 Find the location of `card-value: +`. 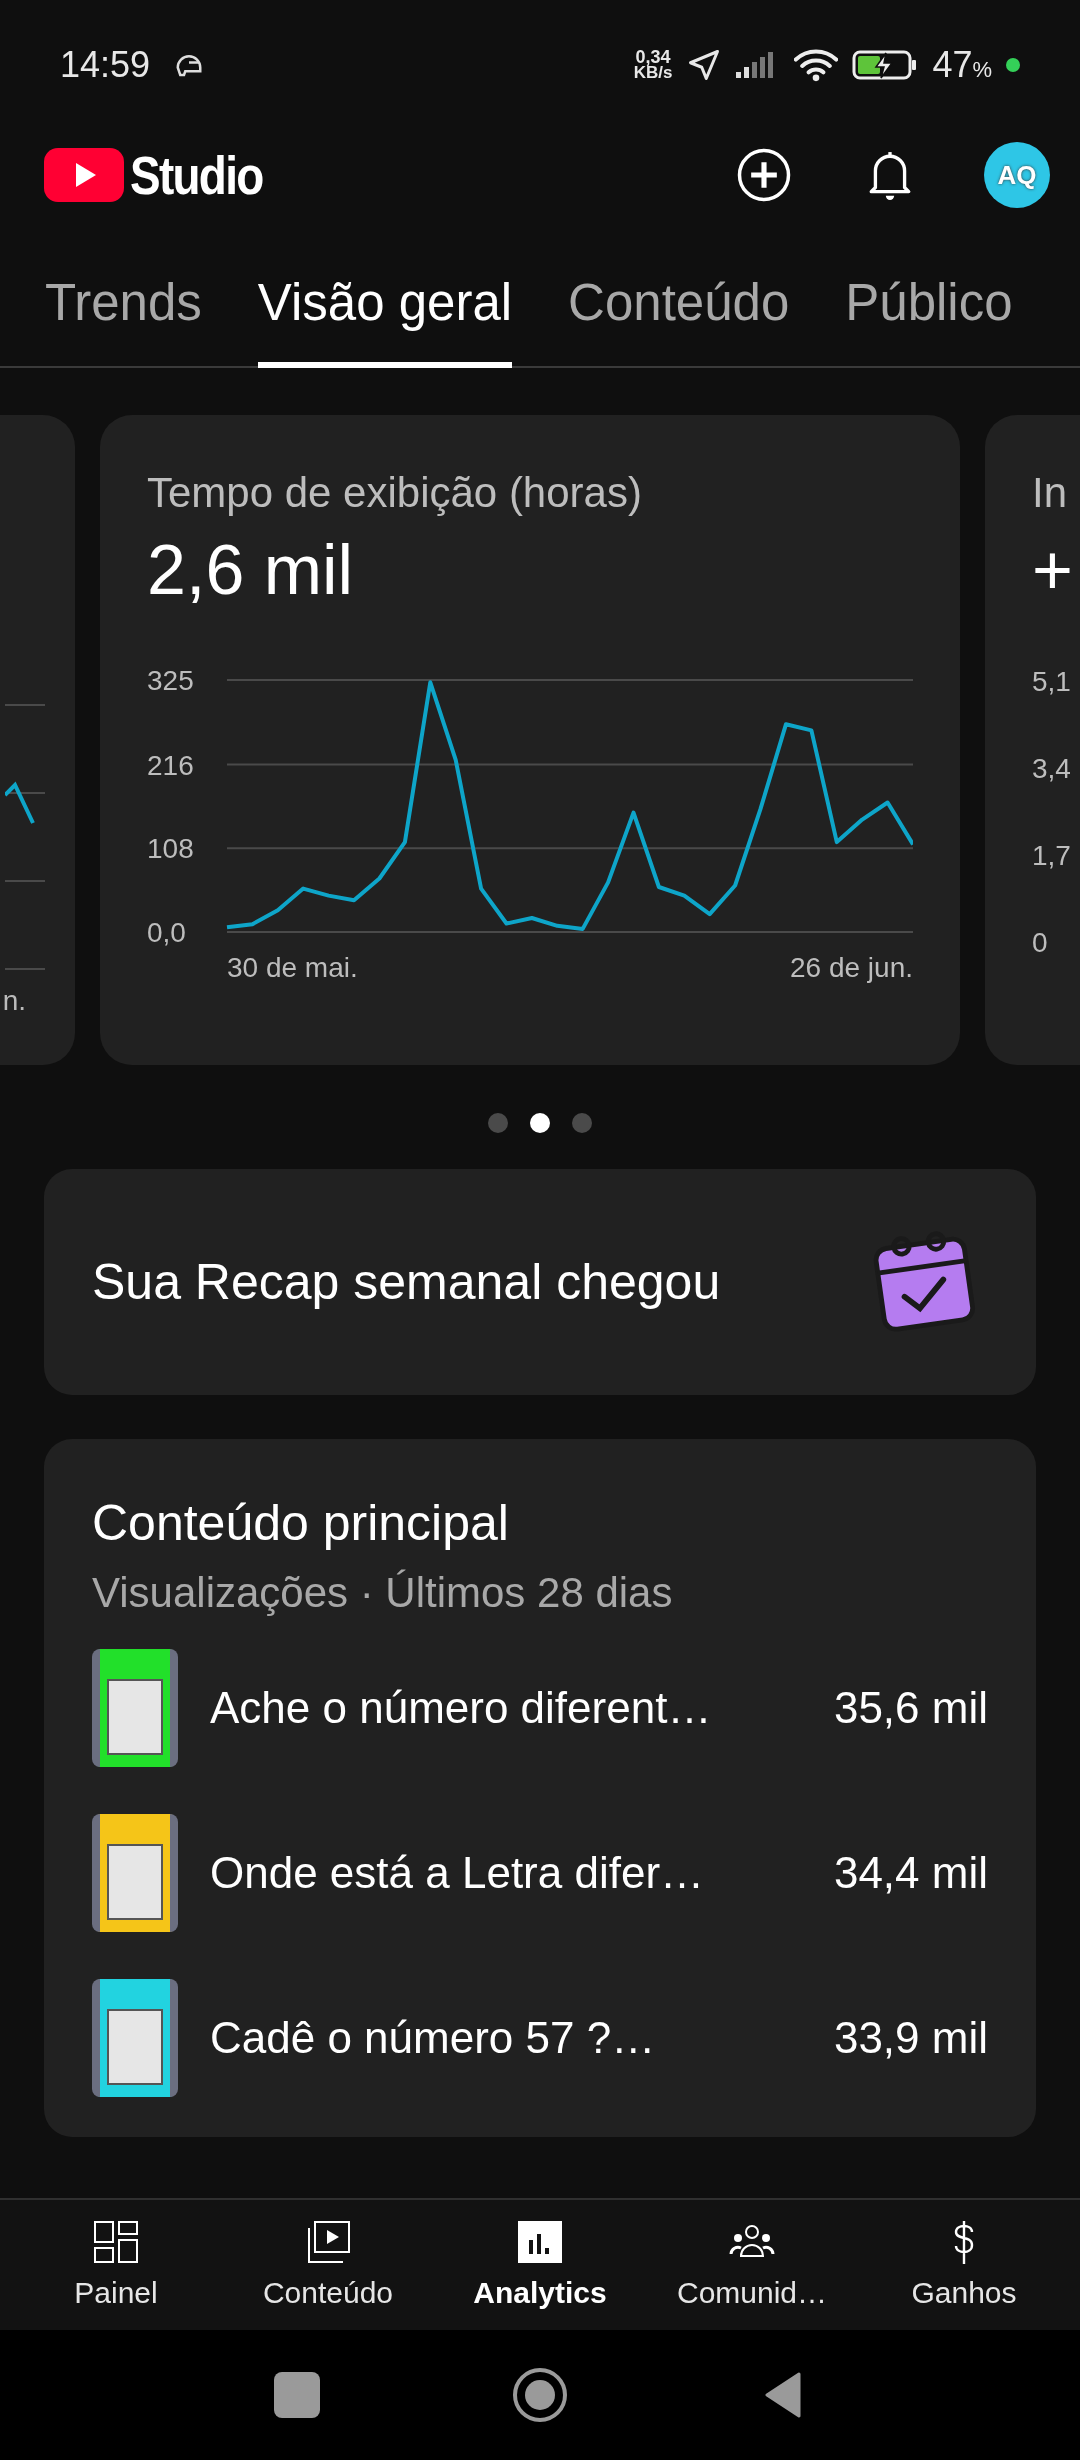

card-value: + is located at coordinates (1052, 570).